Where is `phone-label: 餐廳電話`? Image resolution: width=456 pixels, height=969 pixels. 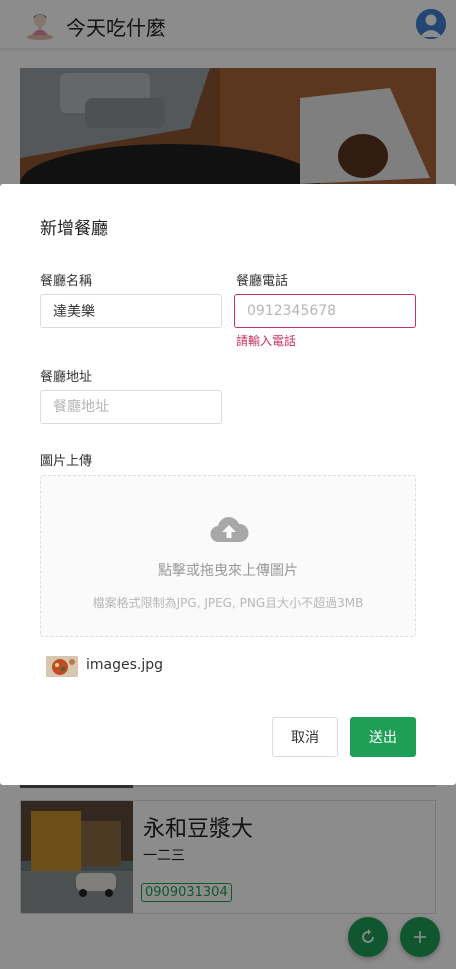 phone-label: 餐廳電話 is located at coordinates (262, 281).